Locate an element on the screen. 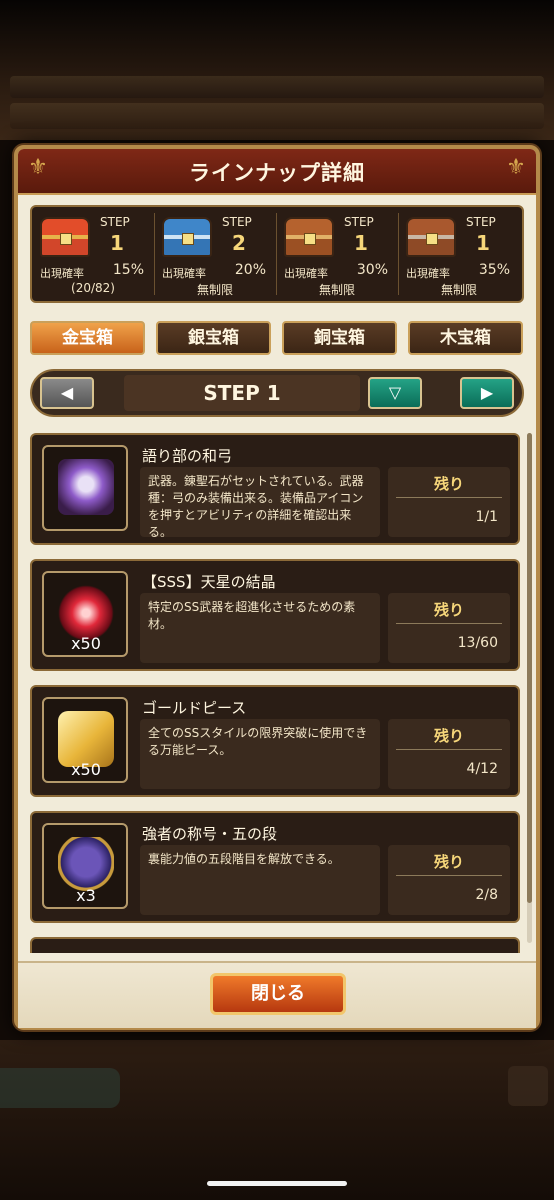  modal-title: ラインナップ詳細 is located at coordinates (277, 173).